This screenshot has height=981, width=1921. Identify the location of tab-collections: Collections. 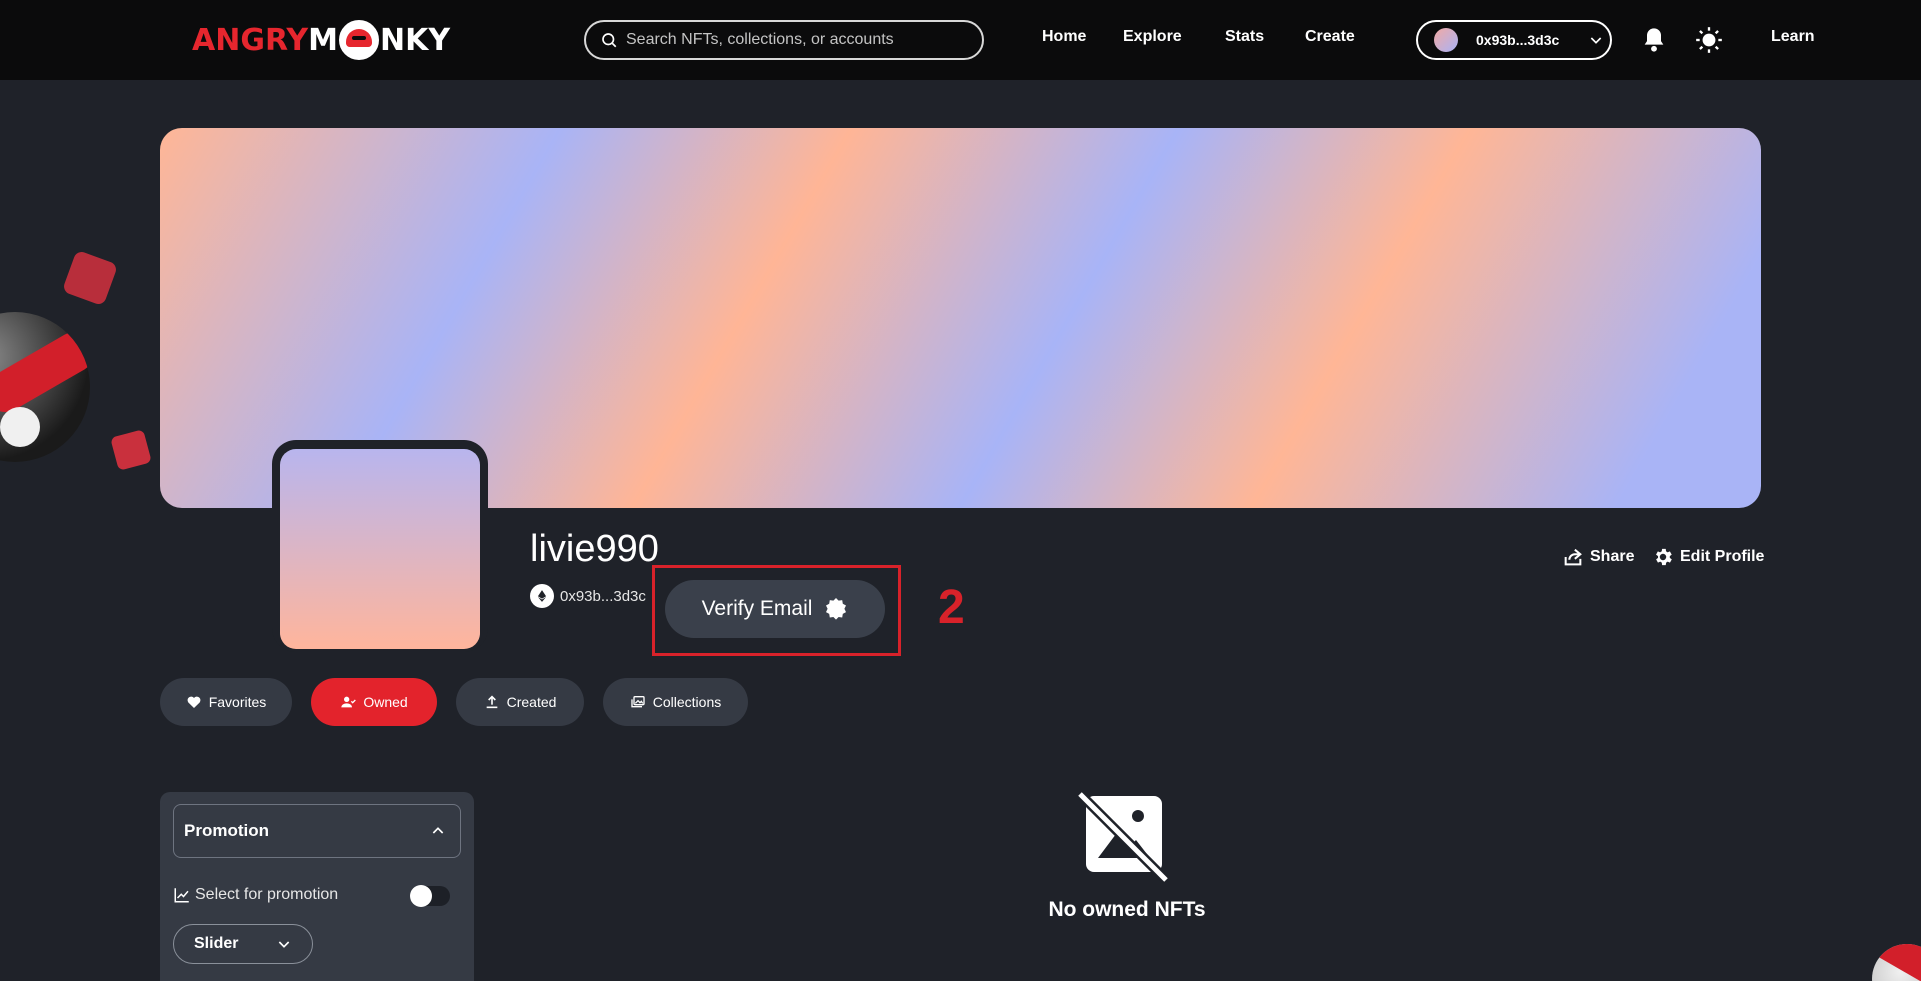
(675, 702).